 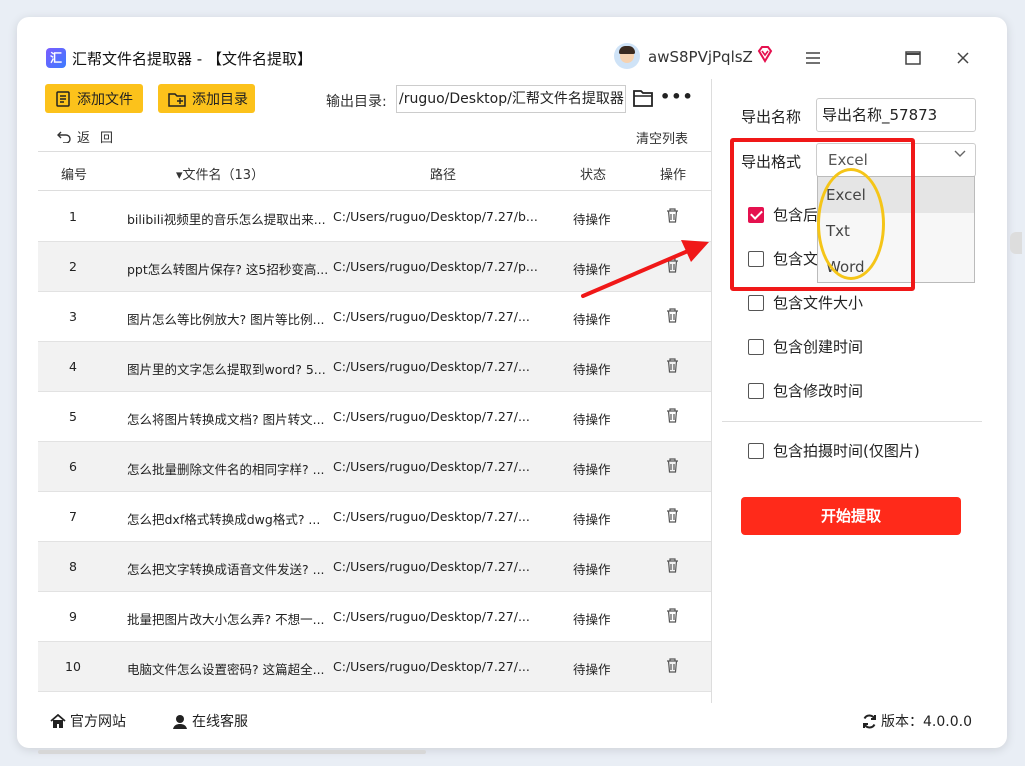 I want to click on add-file-button: 添加文件, so click(x=94, y=98).